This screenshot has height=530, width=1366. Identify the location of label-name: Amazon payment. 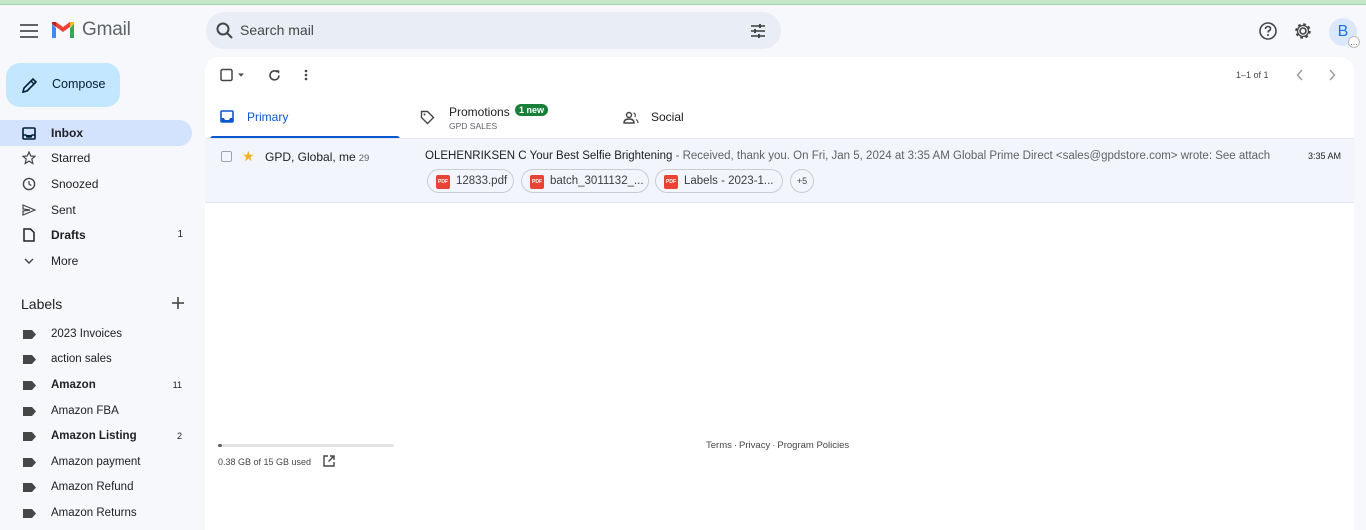
(96, 462).